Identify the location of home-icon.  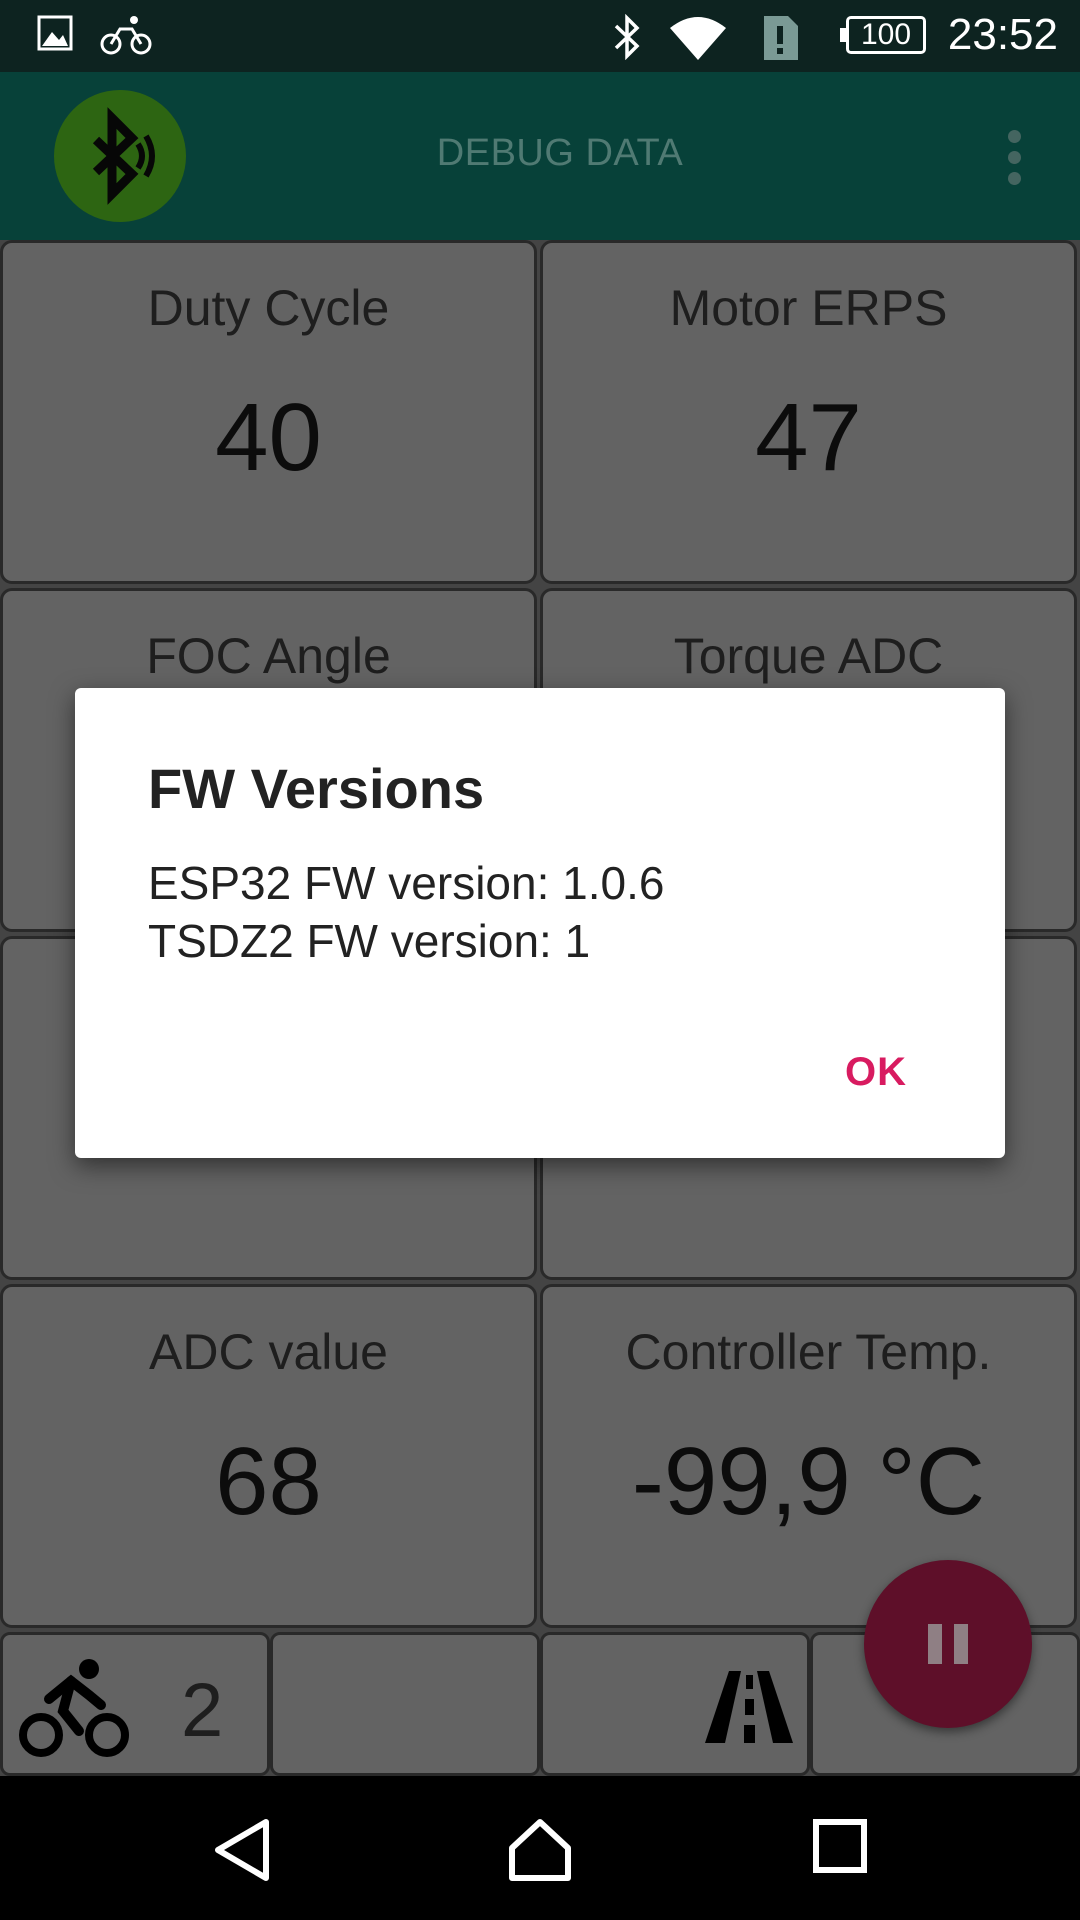
(540, 1850).